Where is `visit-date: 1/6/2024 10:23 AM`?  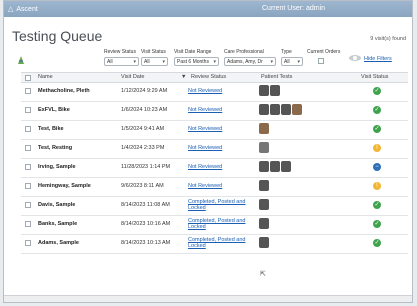
visit-date: 1/6/2024 10:23 AM is located at coordinates (144, 110).